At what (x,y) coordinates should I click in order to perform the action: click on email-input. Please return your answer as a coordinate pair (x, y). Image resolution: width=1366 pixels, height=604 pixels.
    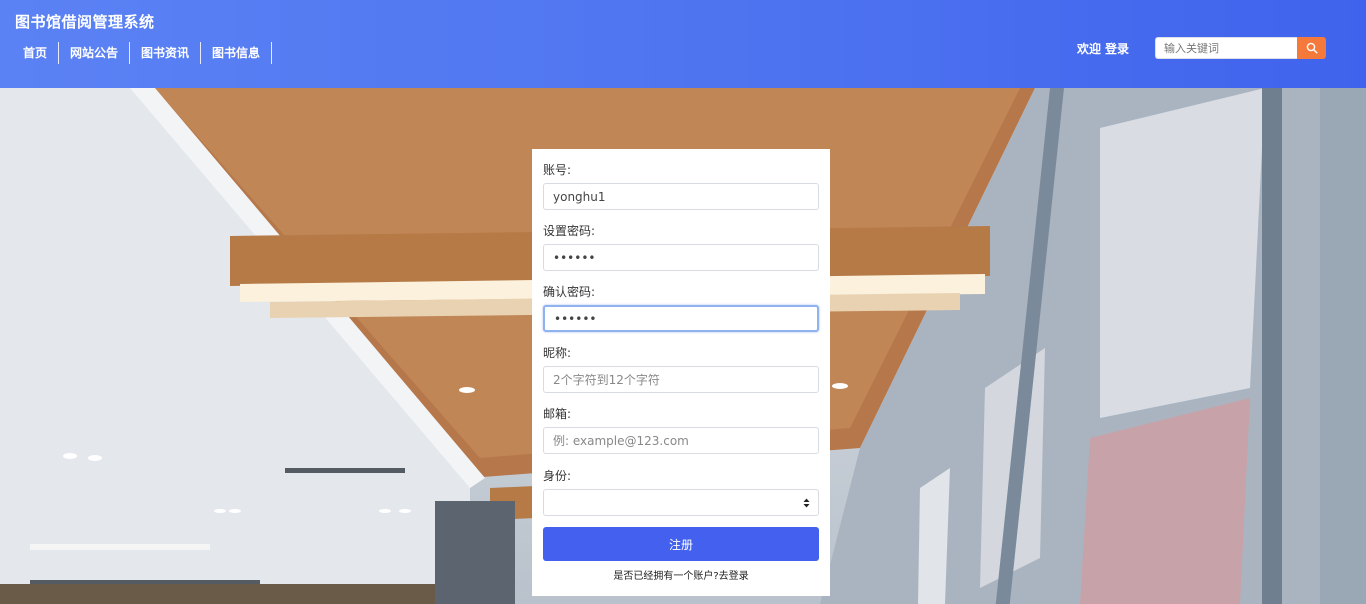
    Looking at the image, I should click on (681, 440).